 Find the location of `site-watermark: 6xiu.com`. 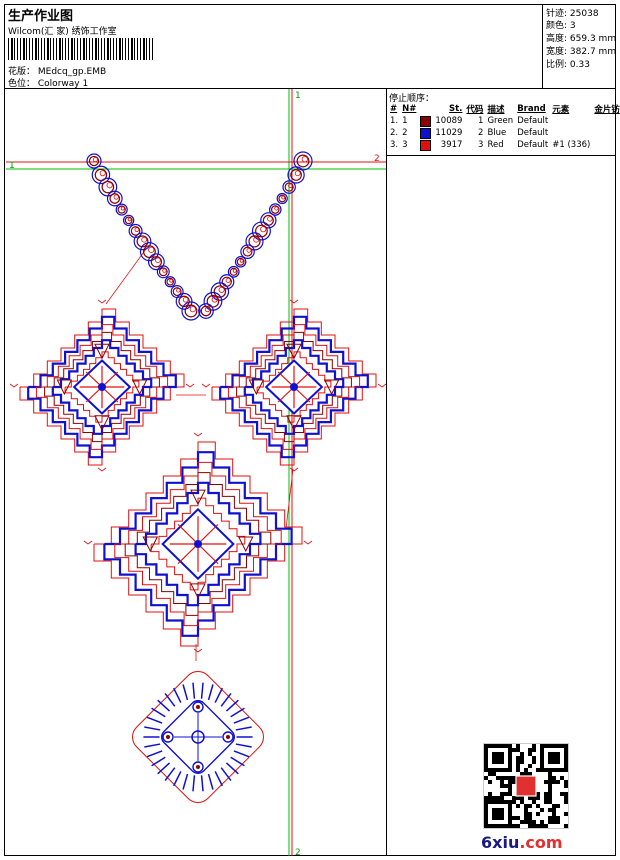

site-watermark: 6xiu.com is located at coordinates (522, 842).